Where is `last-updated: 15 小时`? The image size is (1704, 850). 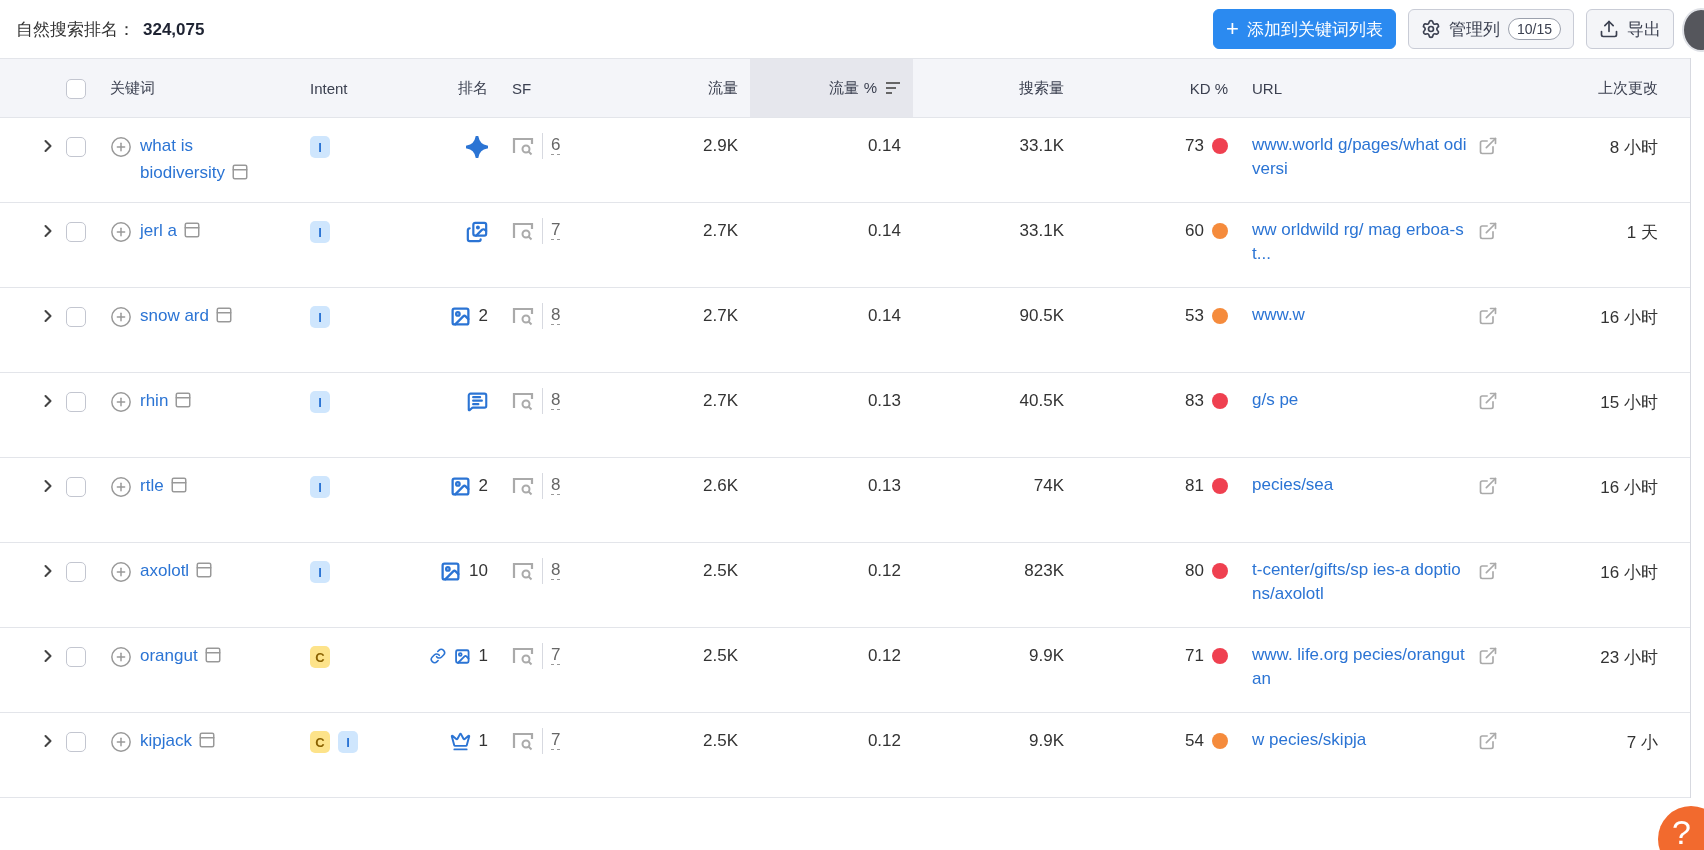
last-updated: 15 小时 is located at coordinates (1629, 403).